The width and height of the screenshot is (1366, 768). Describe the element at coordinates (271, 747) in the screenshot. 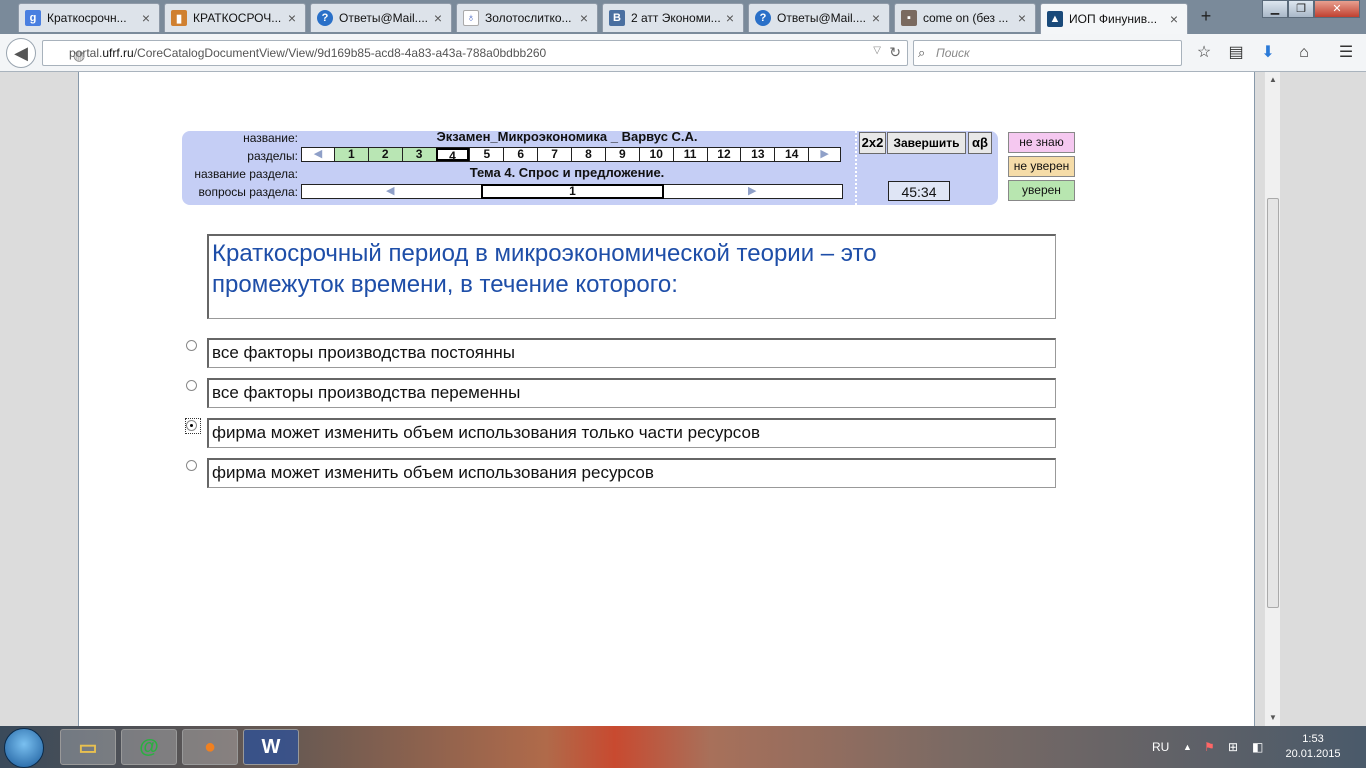

I see `word-icon: W` at that location.